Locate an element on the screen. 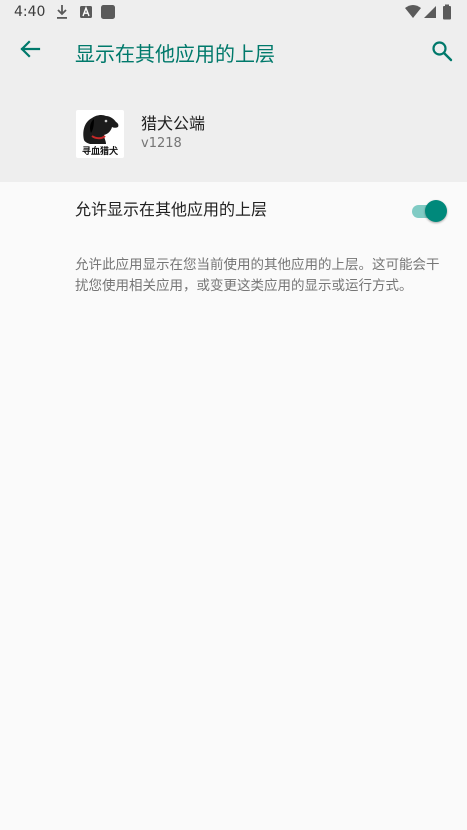 Image resolution: width=467 pixels, height=830 pixels. a-badge-icon is located at coordinates (86, 14).